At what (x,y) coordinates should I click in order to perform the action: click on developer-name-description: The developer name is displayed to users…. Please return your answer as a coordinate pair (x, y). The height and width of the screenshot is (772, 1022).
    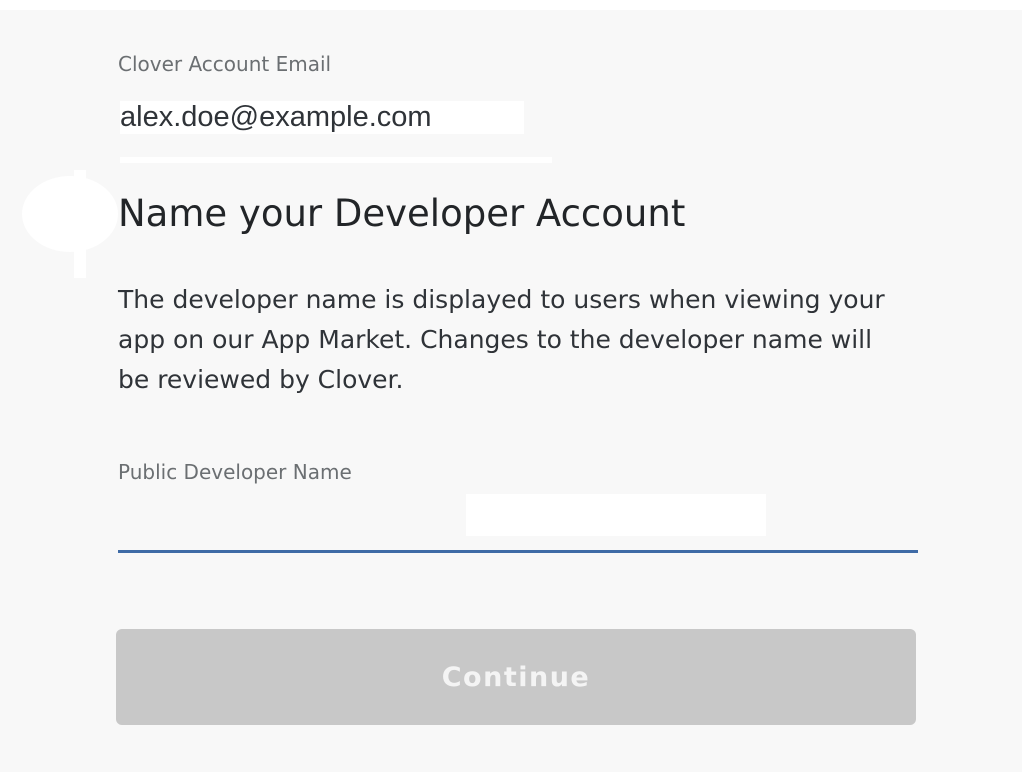
    Looking at the image, I should click on (501, 339).